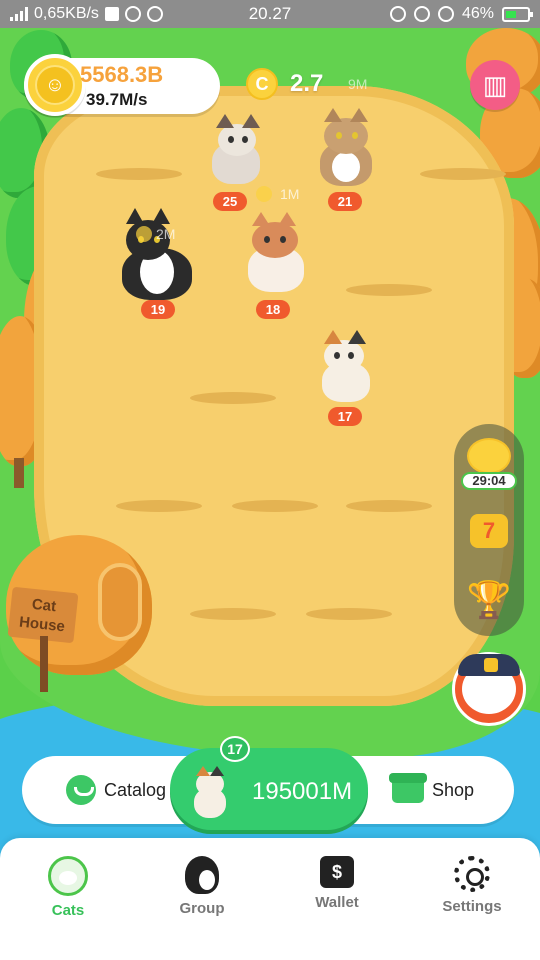  Describe the element at coordinates (235, 749) in the screenshot. I see `buy-level-badge: 17` at that location.